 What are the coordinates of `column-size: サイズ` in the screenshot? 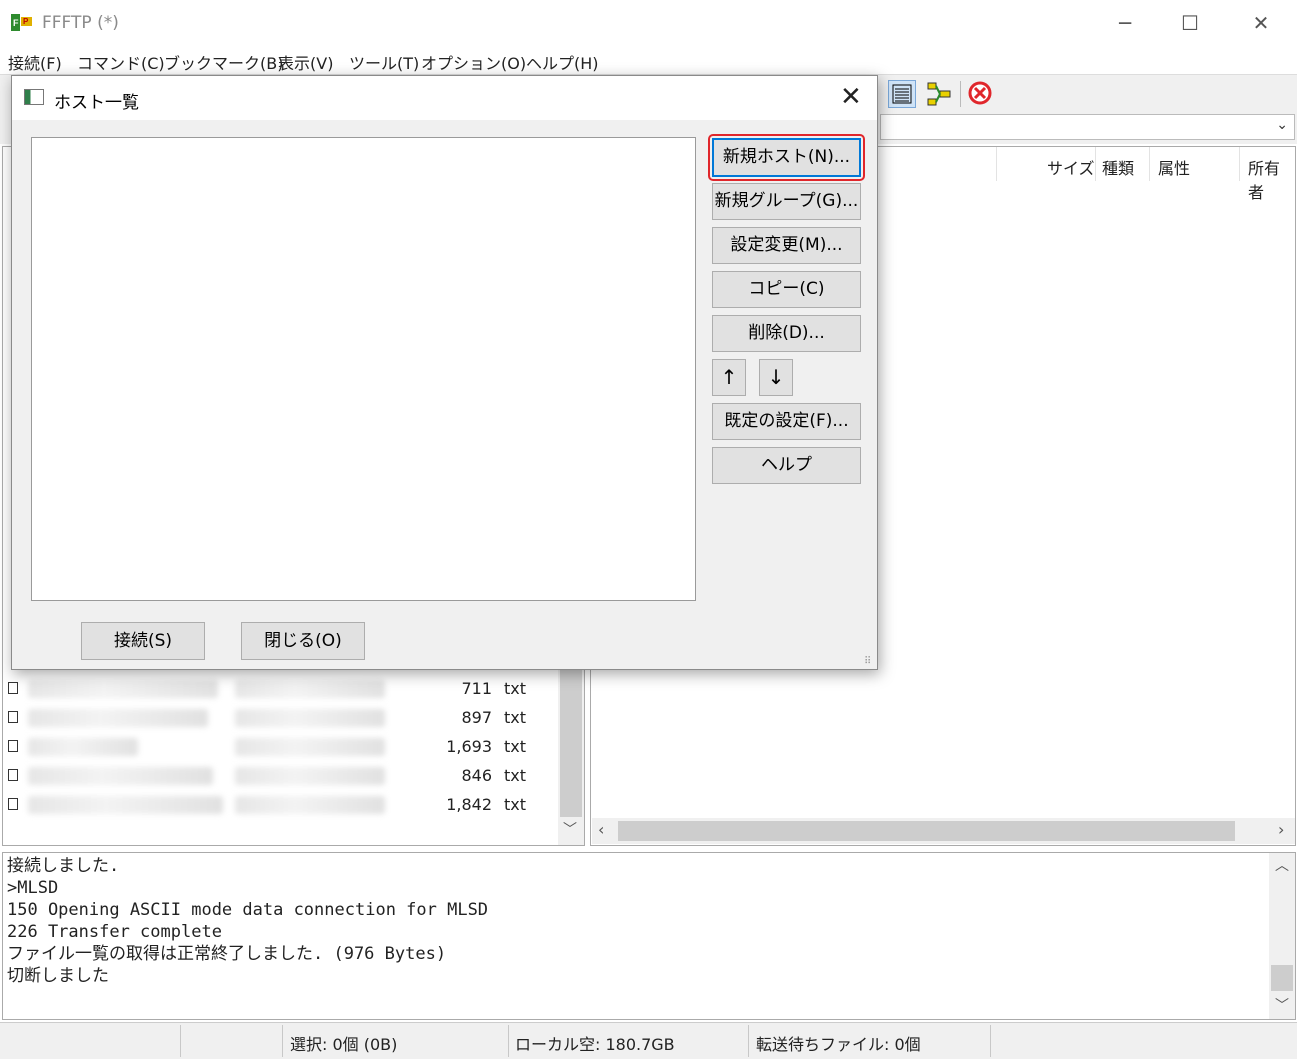 It's located at (1071, 167).